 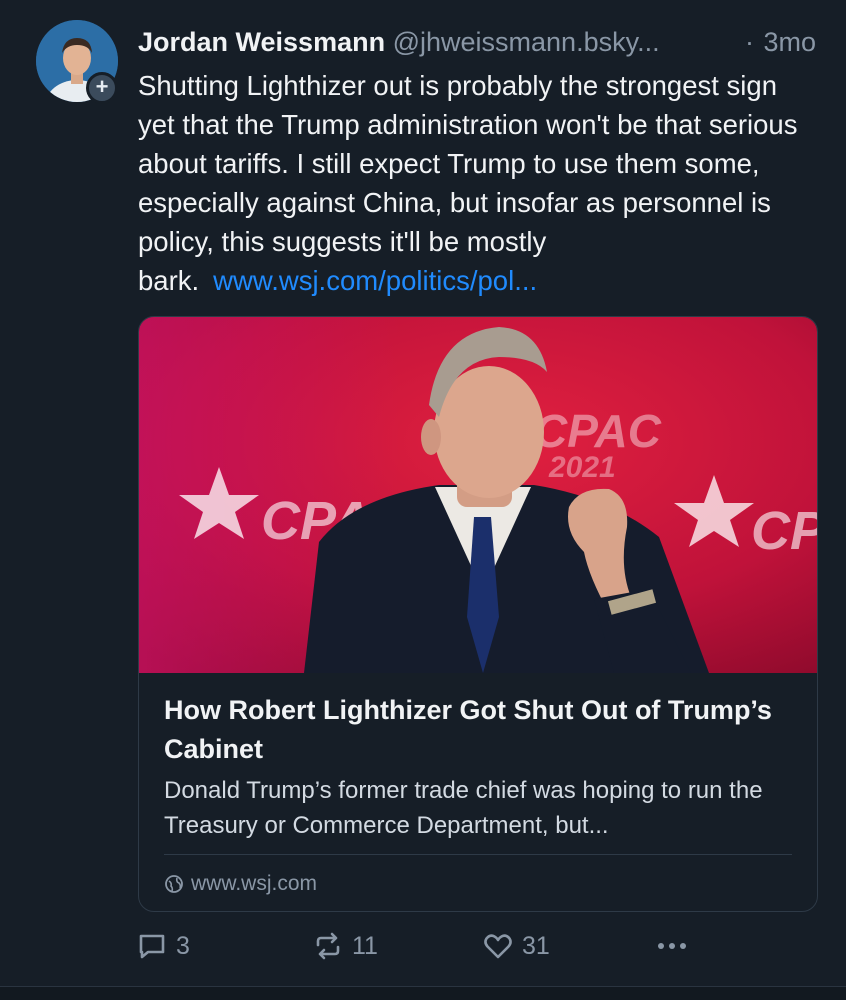 I want to click on repost-arrows-icon, so click(x=328, y=946).